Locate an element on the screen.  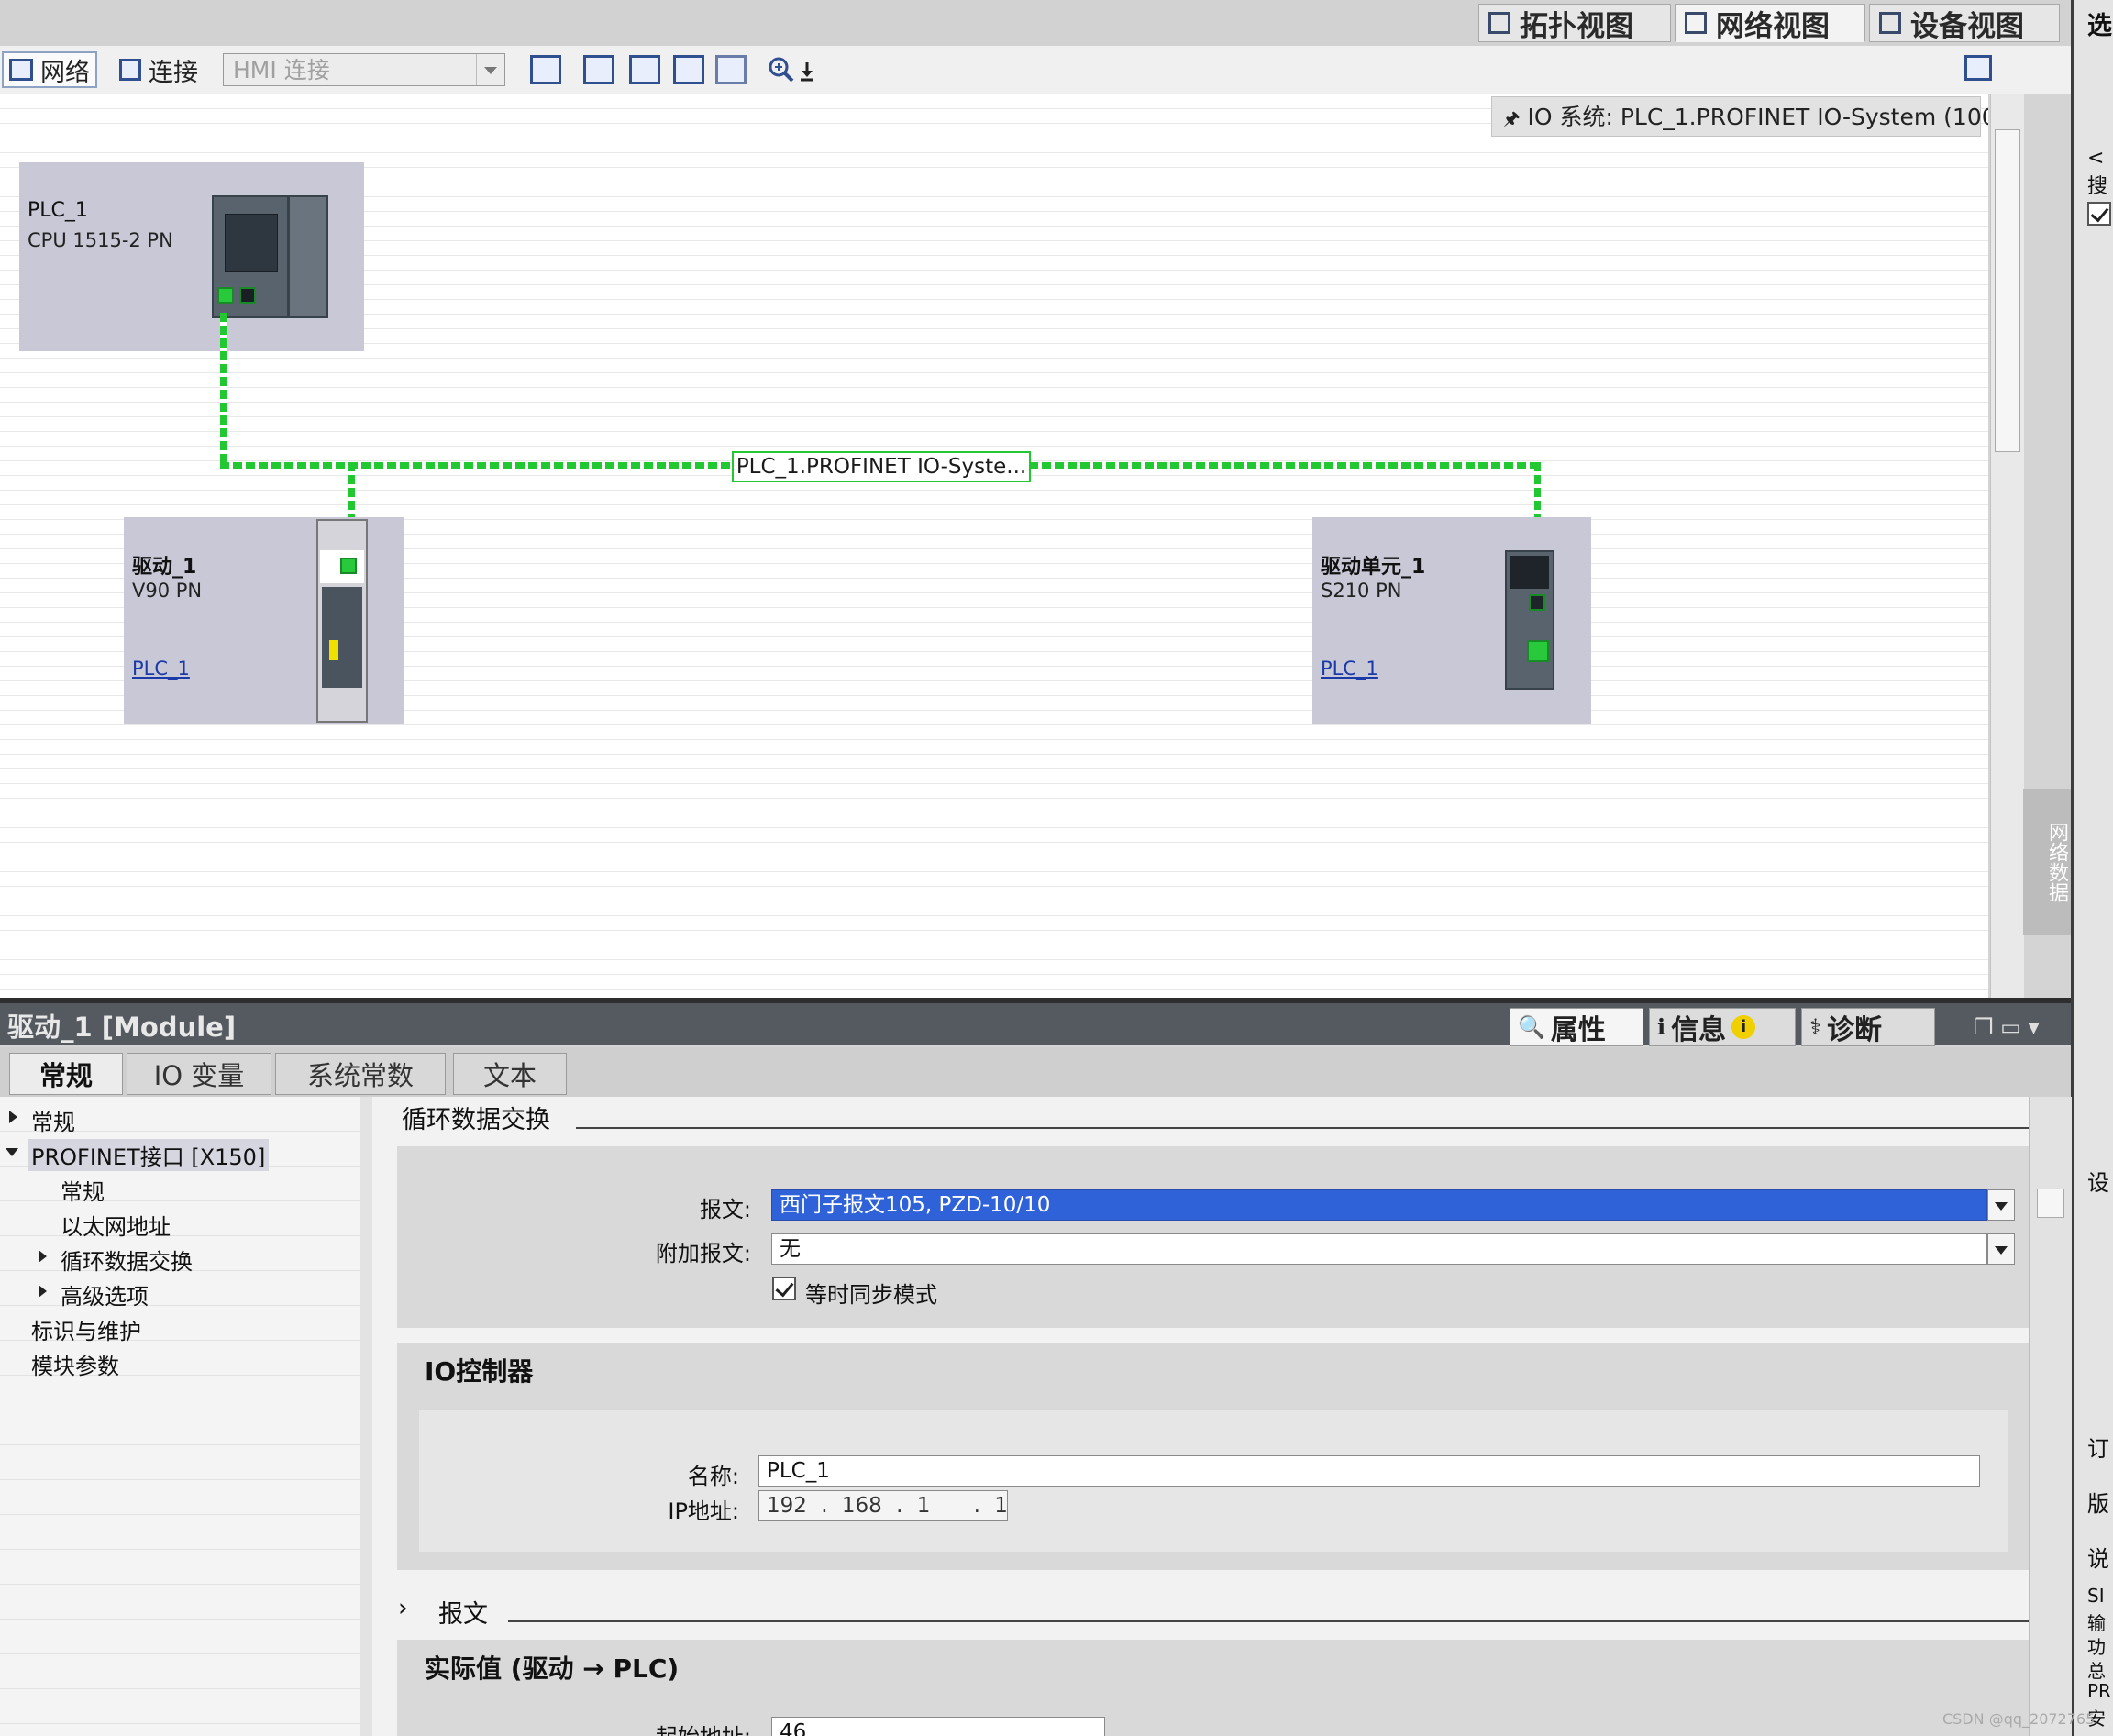
subtab-system-constants: 系统常数 is located at coordinates (360, 1074).